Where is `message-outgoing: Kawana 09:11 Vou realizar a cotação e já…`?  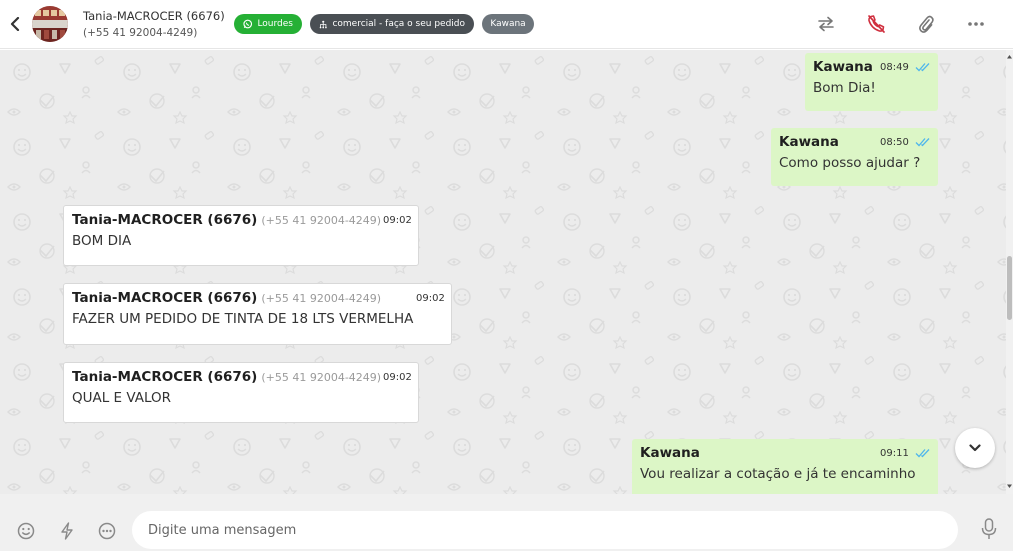 message-outgoing: Kawana 09:11 Vou realizar a cotação e já… is located at coordinates (785, 466).